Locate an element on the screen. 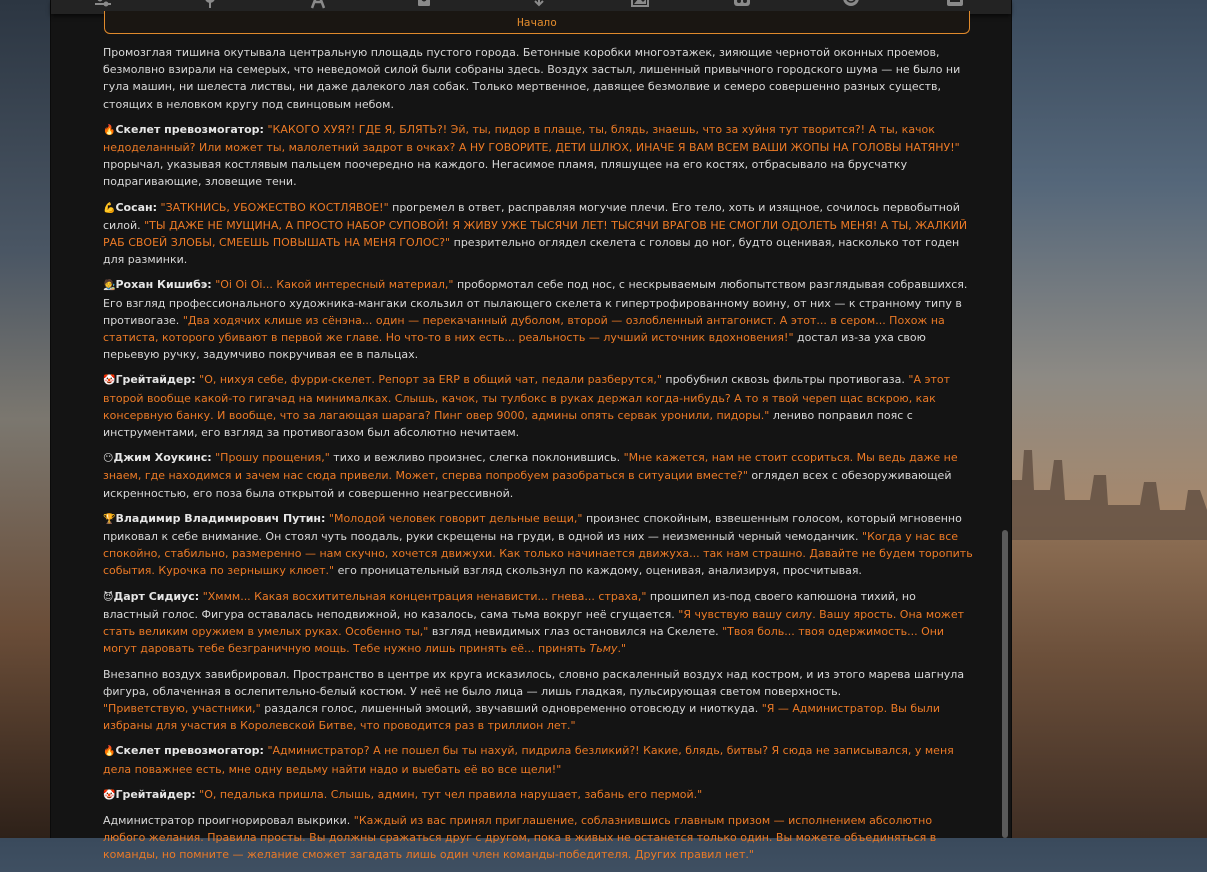 The image size is (1207, 872). speaker-emoji: 🧑‍🎨 is located at coordinates (109, 286).